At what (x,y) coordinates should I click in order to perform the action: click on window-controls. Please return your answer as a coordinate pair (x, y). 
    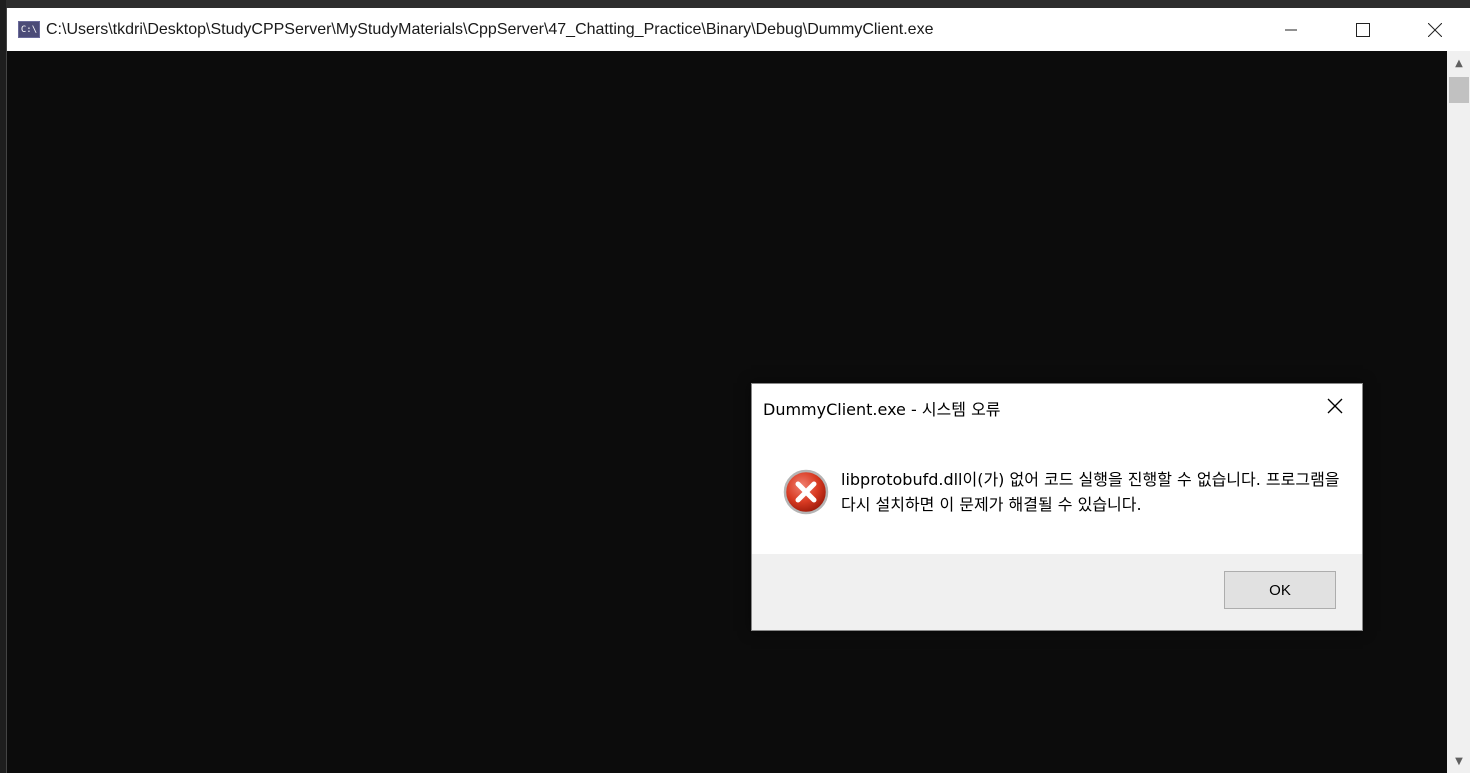
    Looking at the image, I should click on (1362, 29).